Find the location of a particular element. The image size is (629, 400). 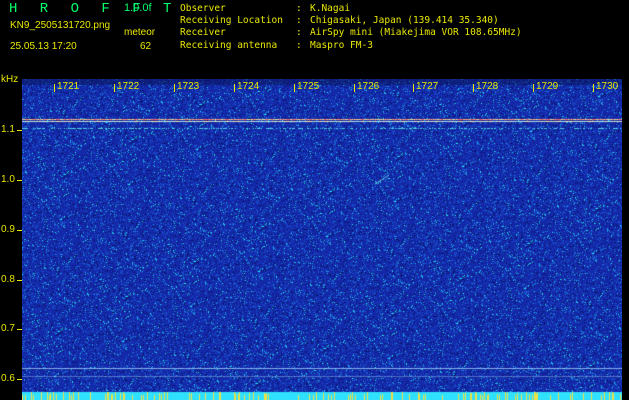

station-row-antenna: Receiving antenna: Maspro FM-3 is located at coordinates (276, 45).